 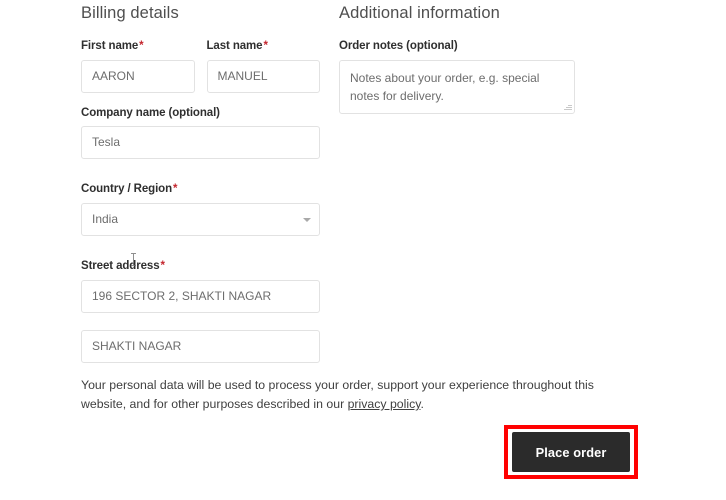 What do you see at coordinates (200, 296) in the screenshot?
I see `street-address-line1-input: 196 SECTOR 2, SHAKTI NAGAR` at bounding box center [200, 296].